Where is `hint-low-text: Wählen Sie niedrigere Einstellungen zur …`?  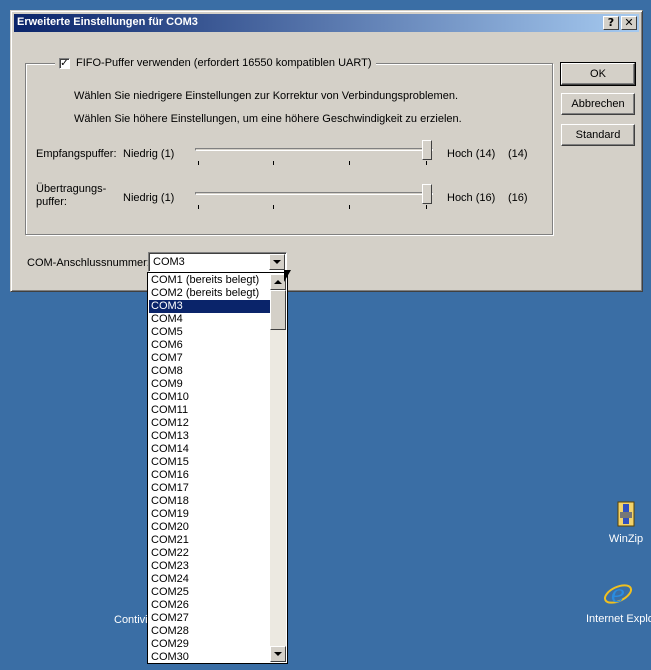
hint-low-text: Wählen Sie niedrigere Einstellungen zur … is located at coordinates (266, 96).